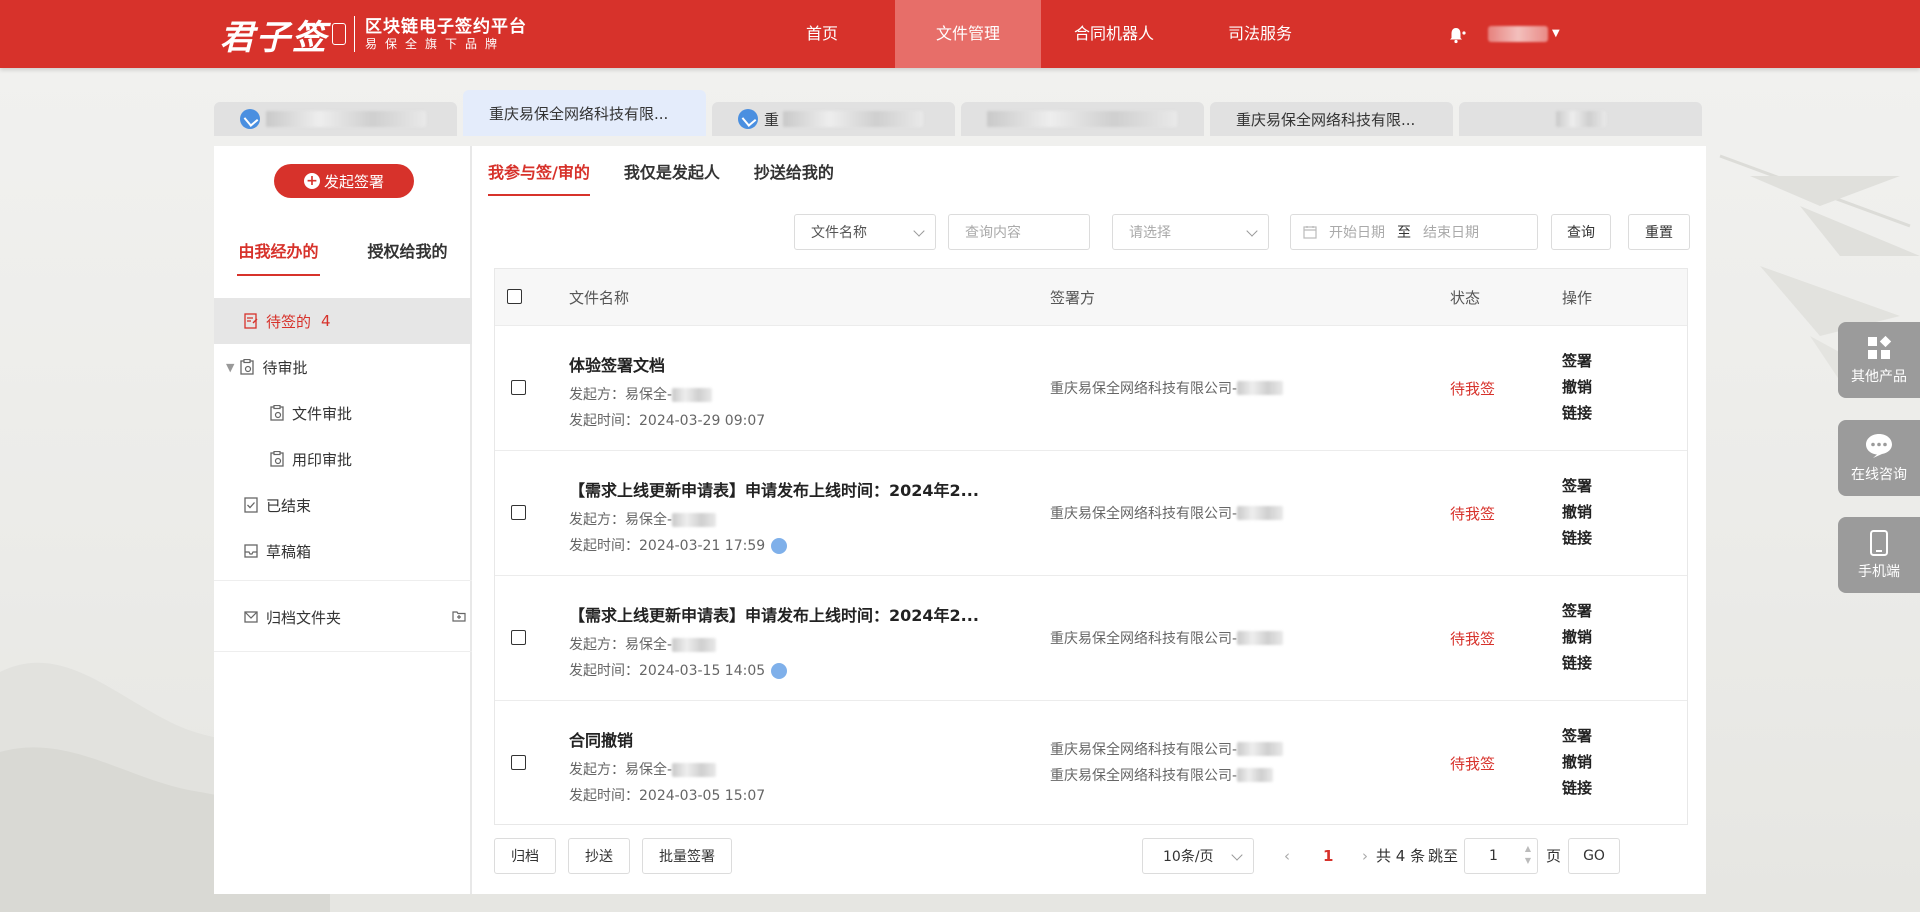 This screenshot has width=1920, height=912. What do you see at coordinates (343, 505) in the screenshot?
I see `sidebar-item-finished: 已结束` at bounding box center [343, 505].